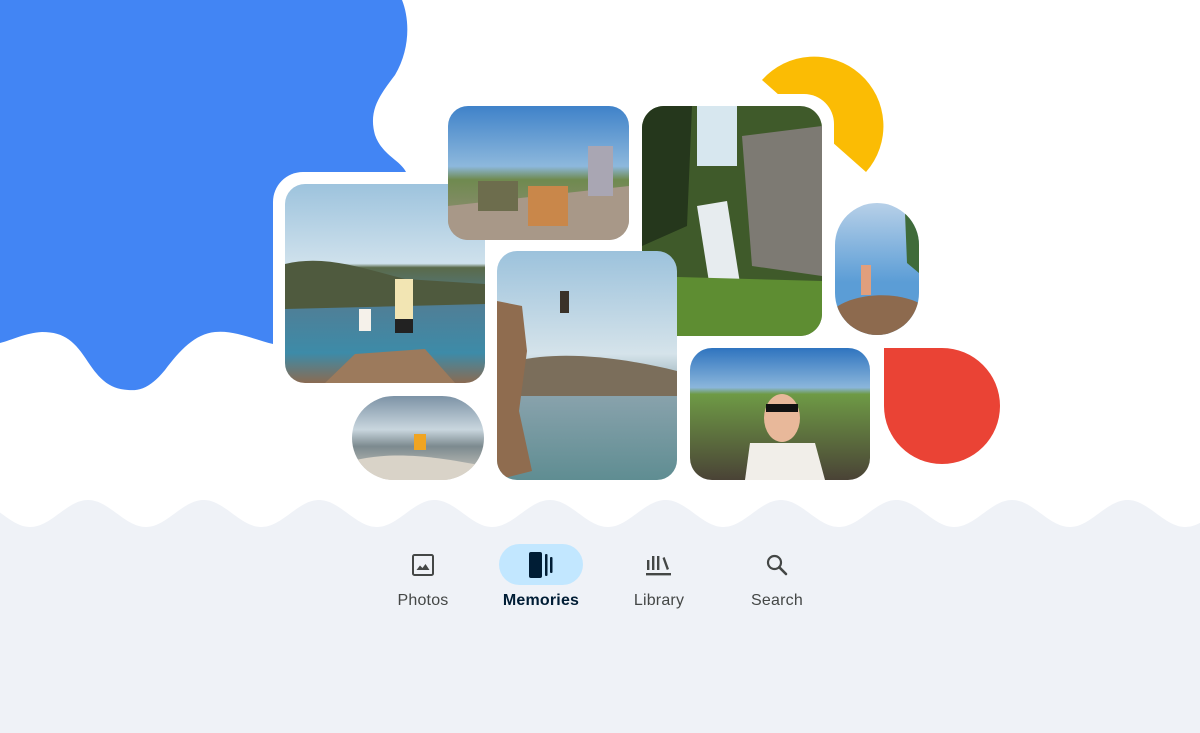 The height and width of the screenshot is (733, 1200). I want to click on sunbather-photo, so click(877, 269).